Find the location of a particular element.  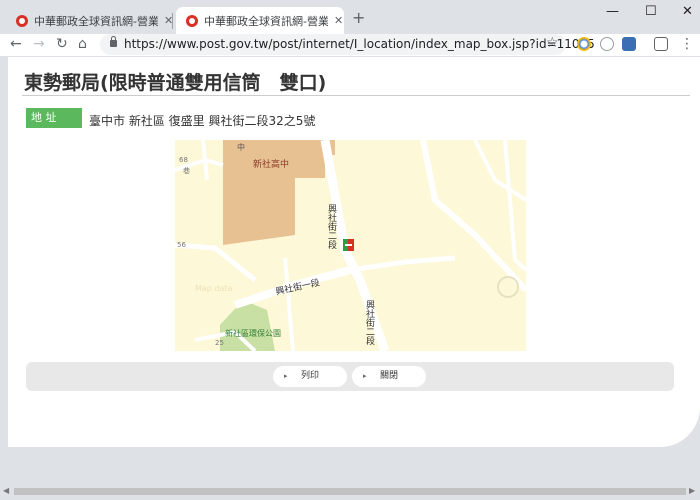

print-button-label: 列印 is located at coordinates (310, 376).